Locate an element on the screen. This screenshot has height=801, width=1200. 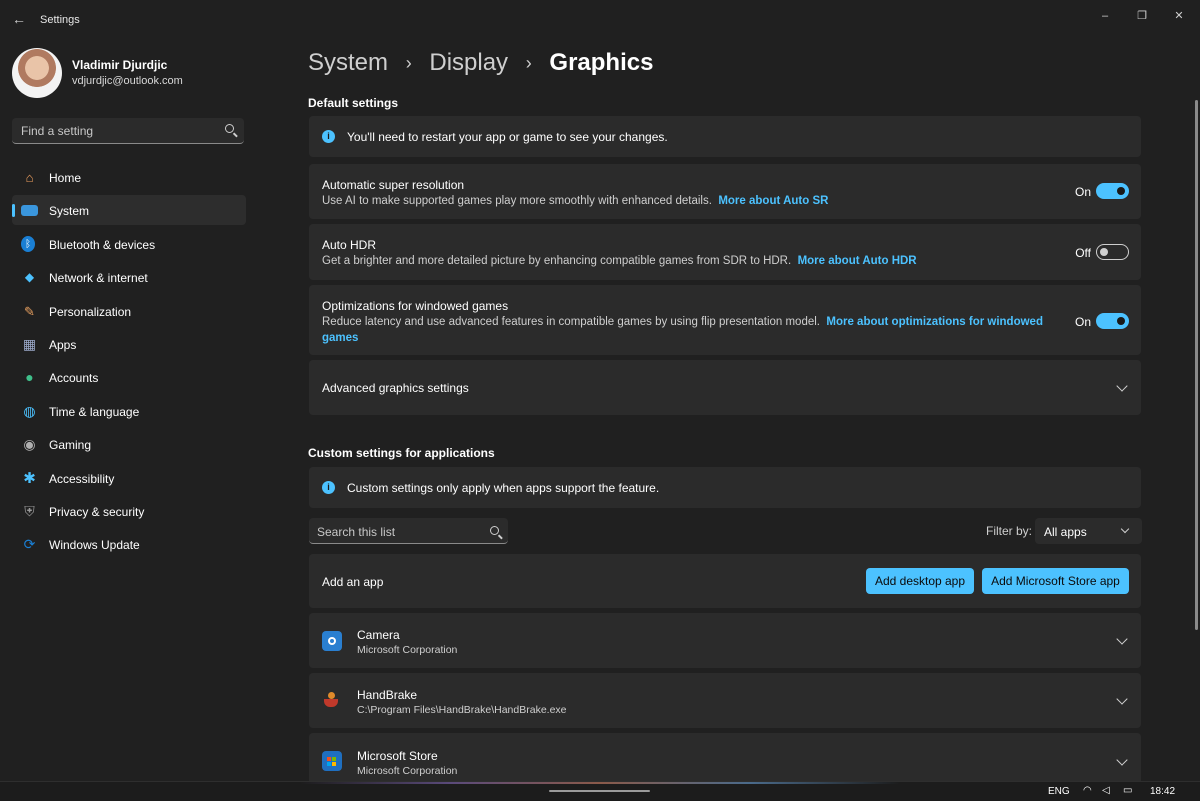
back-arrow-icon: ← is located at coordinates (20, 19).